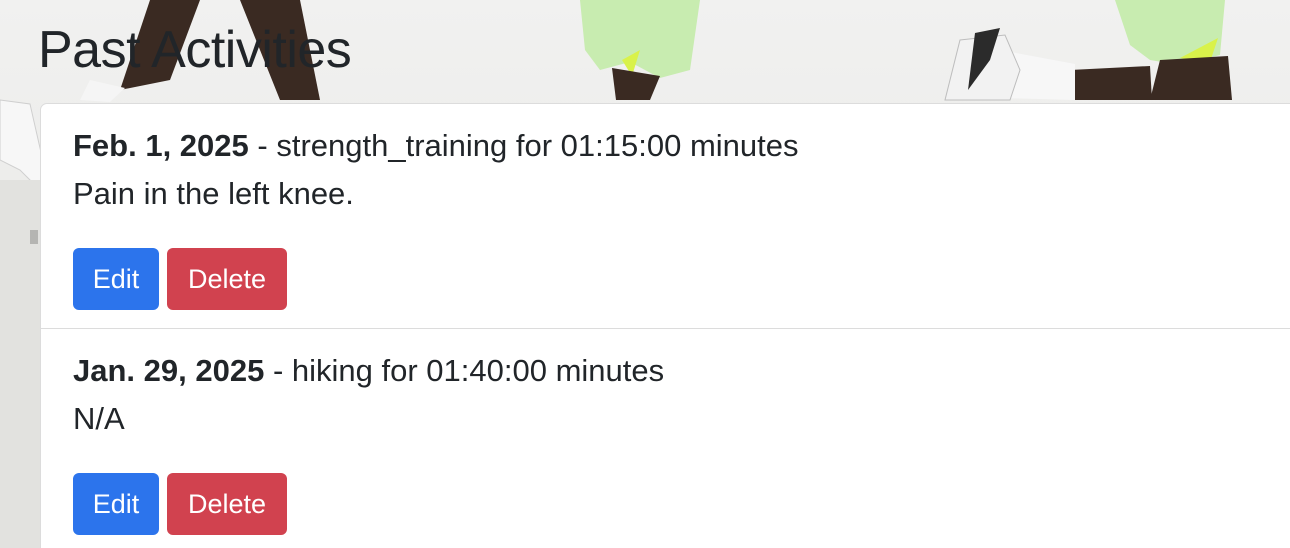 This screenshot has width=1290, height=548. What do you see at coordinates (169, 370) in the screenshot?
I see `activity-date: Jan. 29, 2025` at bounding box center [169, 370].